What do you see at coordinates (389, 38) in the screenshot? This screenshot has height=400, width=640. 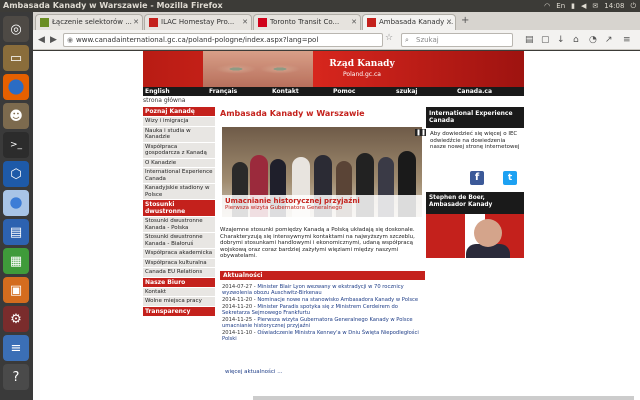 I see `star-icon: ☆` at bounding box center [389, 38].